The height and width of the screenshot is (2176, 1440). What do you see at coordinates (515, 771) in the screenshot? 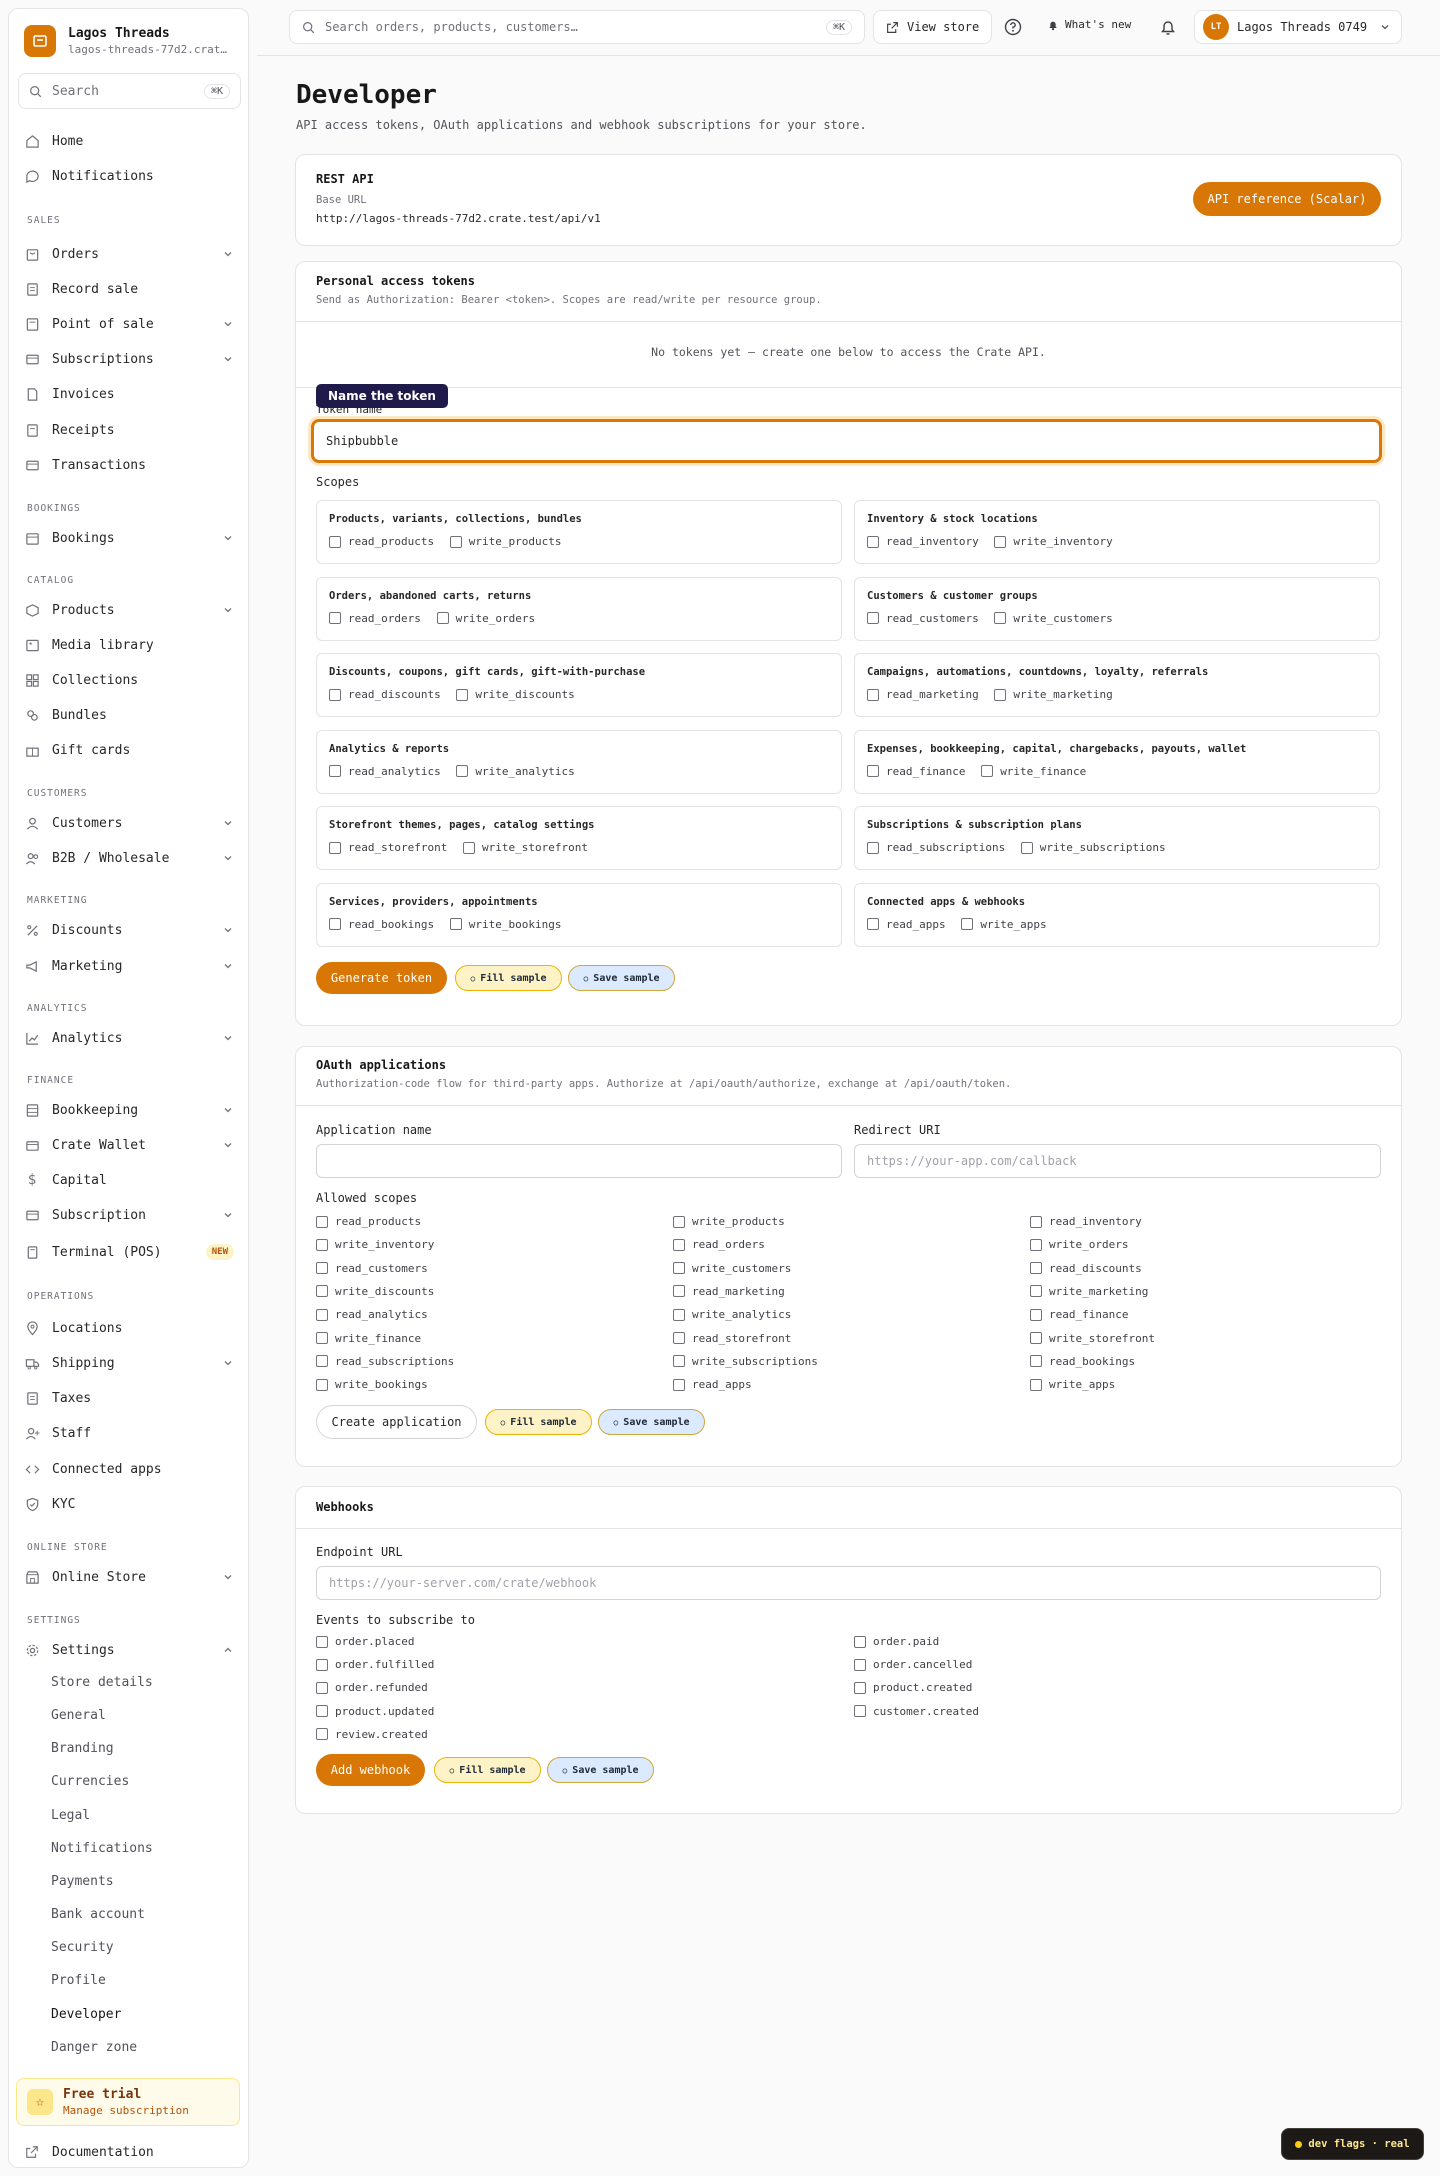
I see `scope-checkbox-write: write_analytics` at bounding box center [515, 771].